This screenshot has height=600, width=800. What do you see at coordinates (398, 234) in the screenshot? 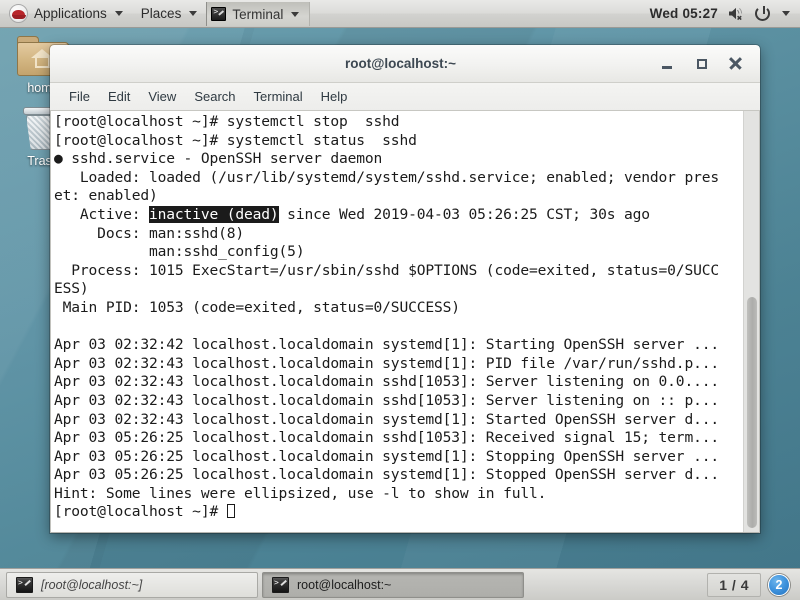
I see `terminal-line: Docs: man:sshd(8)` at bounding box center [398, 234].